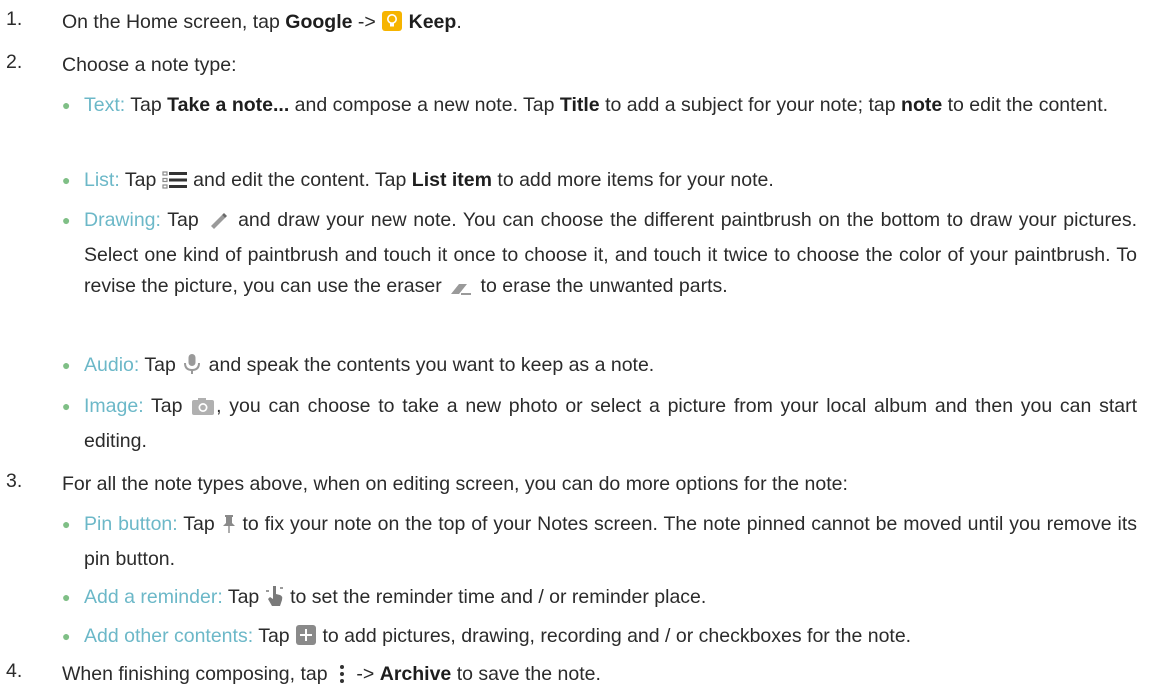 The width and height of the screenshot is (1151, 697). Describe the element at coordinates (461, 290) in the screenshot. I see `eraser-icon` at that location.